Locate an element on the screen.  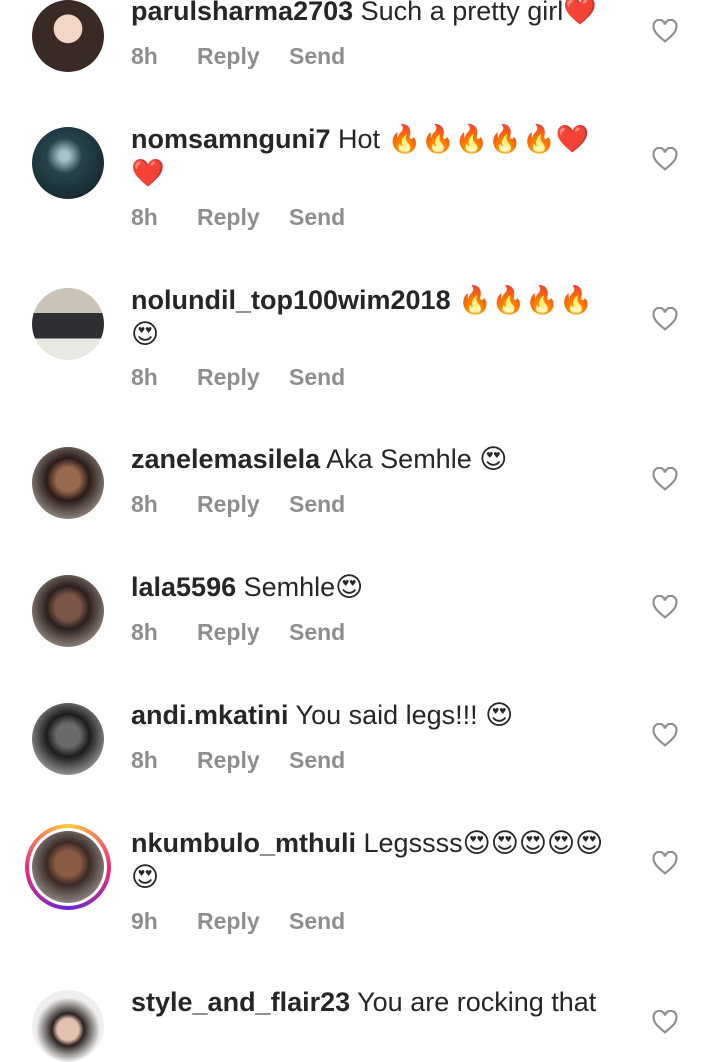
comment-username: andi.mkatini is located at coordinates (210, 715).